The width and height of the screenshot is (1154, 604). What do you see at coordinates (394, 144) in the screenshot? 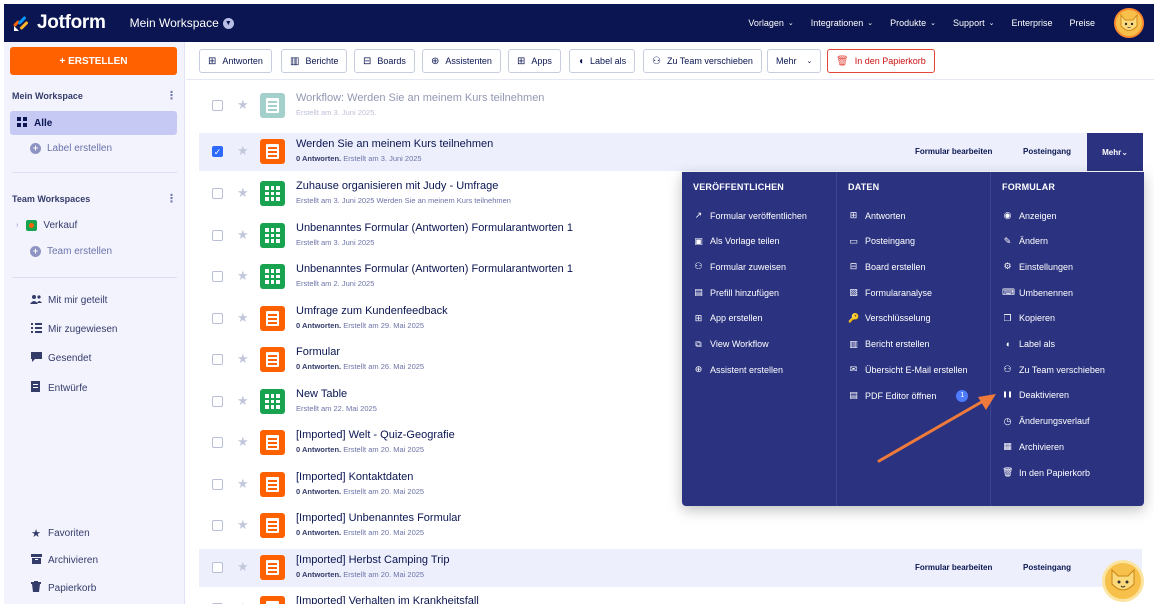
I see `form-title: Werden Sie an meinem Kurs teilnehmen` at bounding box center [394, 144].